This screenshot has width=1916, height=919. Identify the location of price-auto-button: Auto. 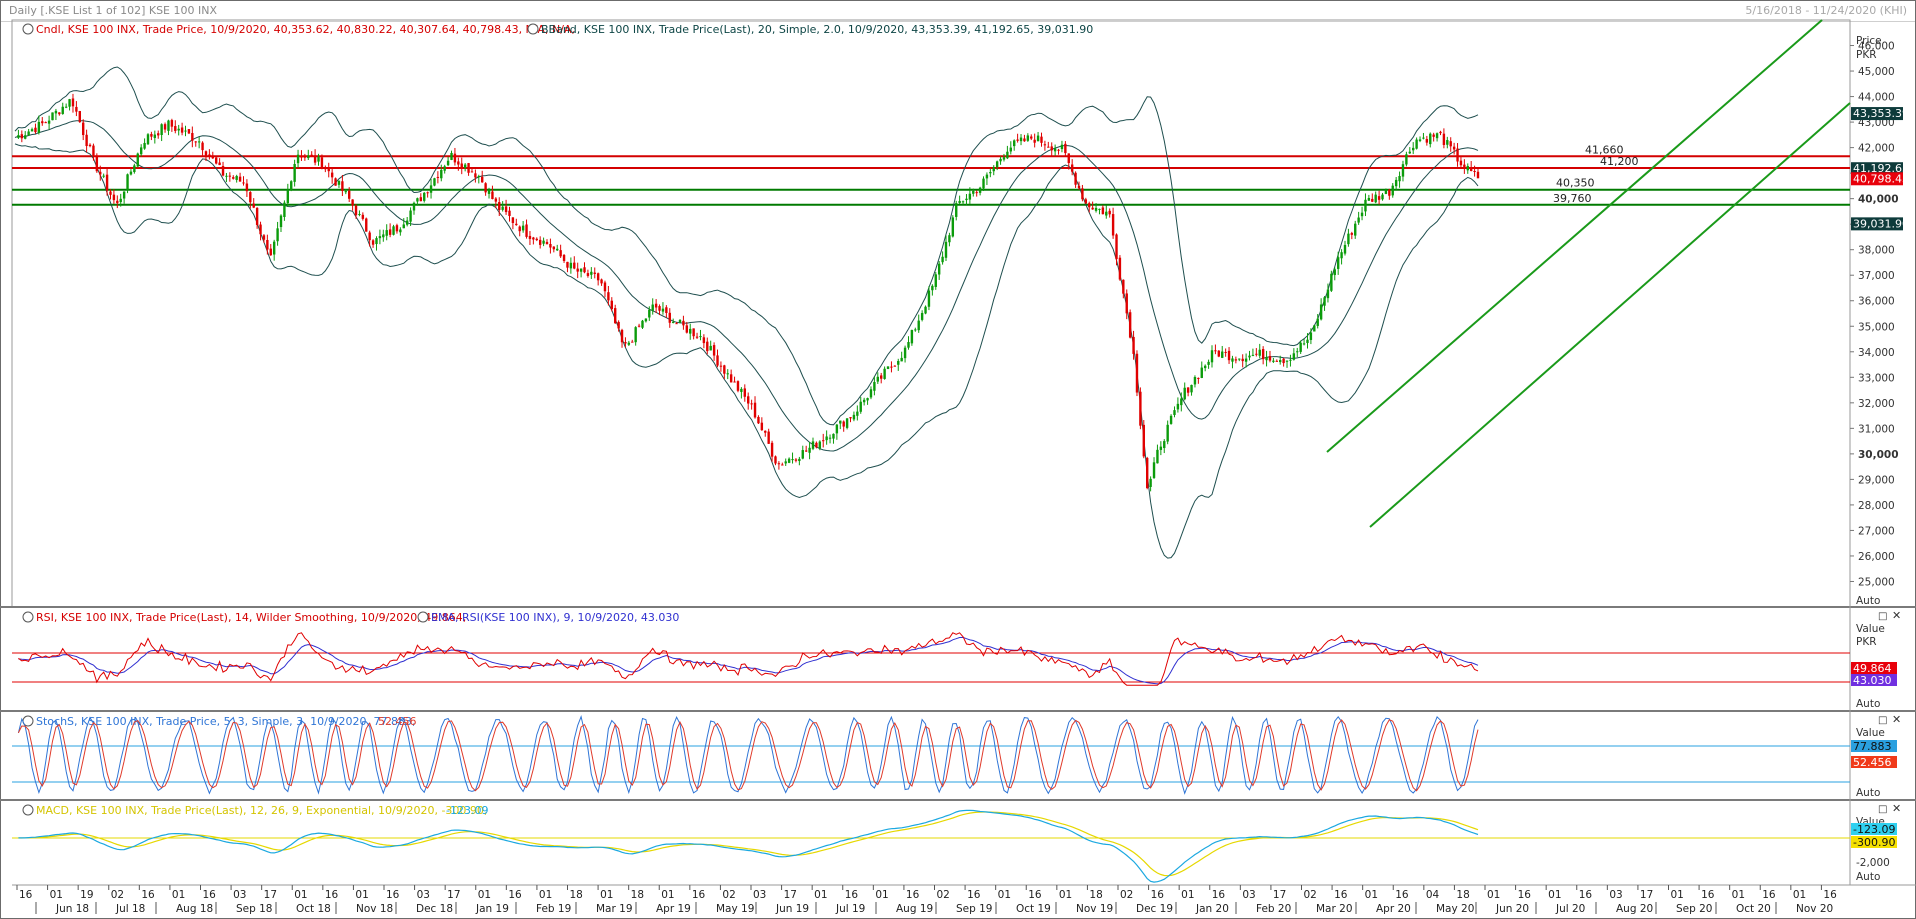
(1868, 601).